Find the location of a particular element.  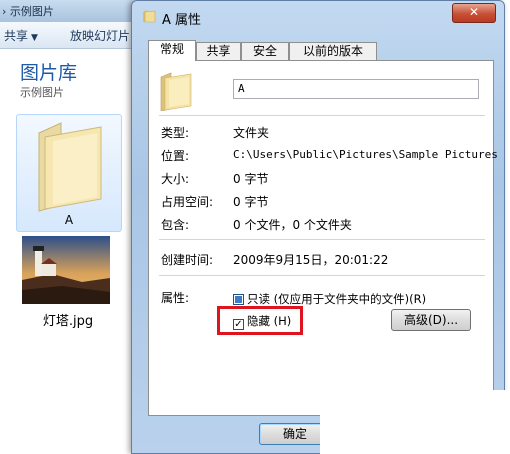

close-button: ✕ is located at coordinates (474, 13).